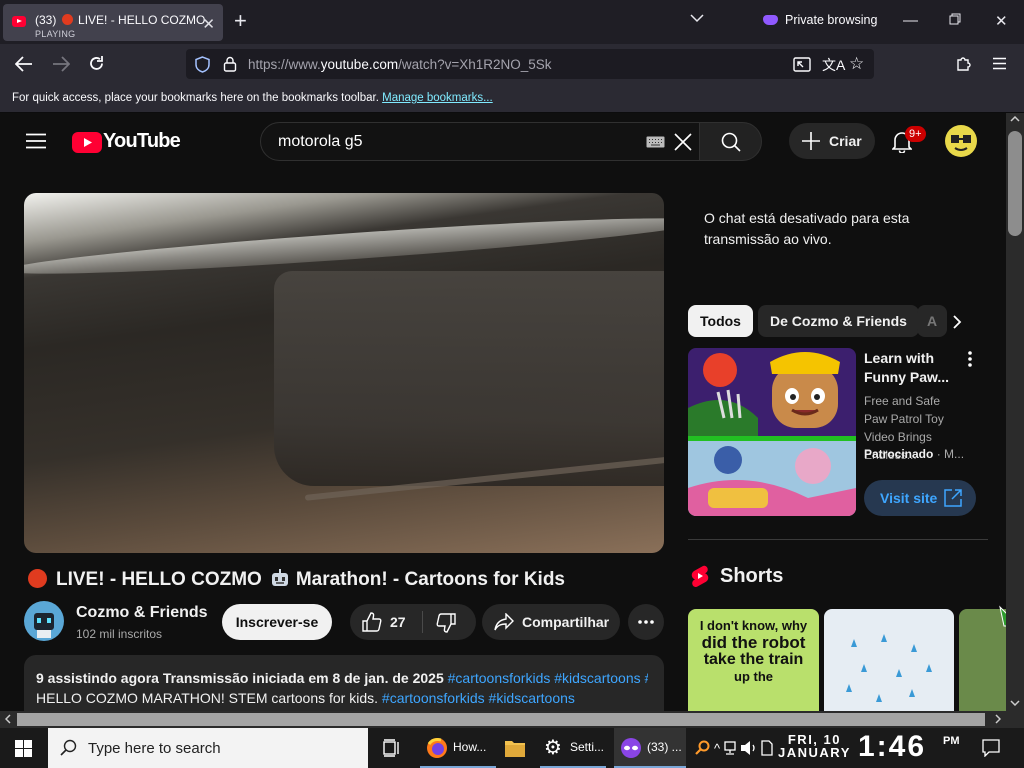 The width and height of the screenshot is (1024, 768). I want to click on action-center-notification-icon, so click(991, 748).